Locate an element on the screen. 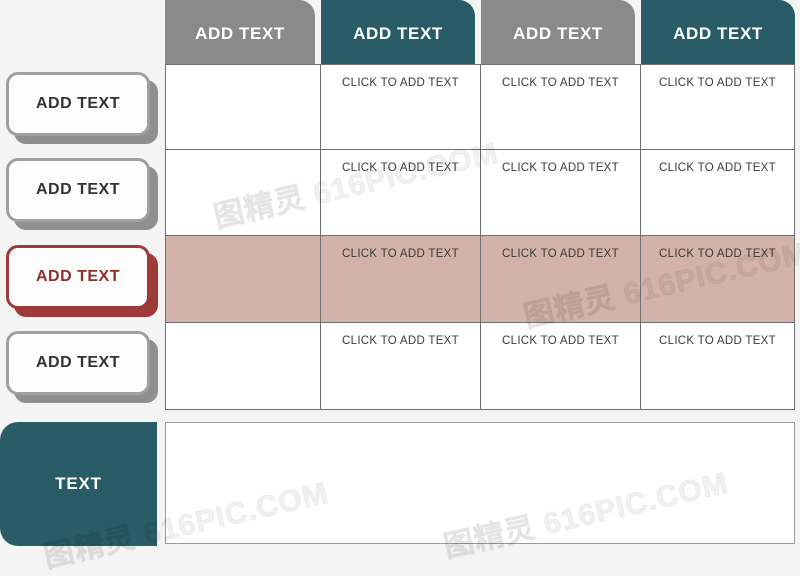  column-header-2: ADD TEXT is located at coordinates (398, 34).